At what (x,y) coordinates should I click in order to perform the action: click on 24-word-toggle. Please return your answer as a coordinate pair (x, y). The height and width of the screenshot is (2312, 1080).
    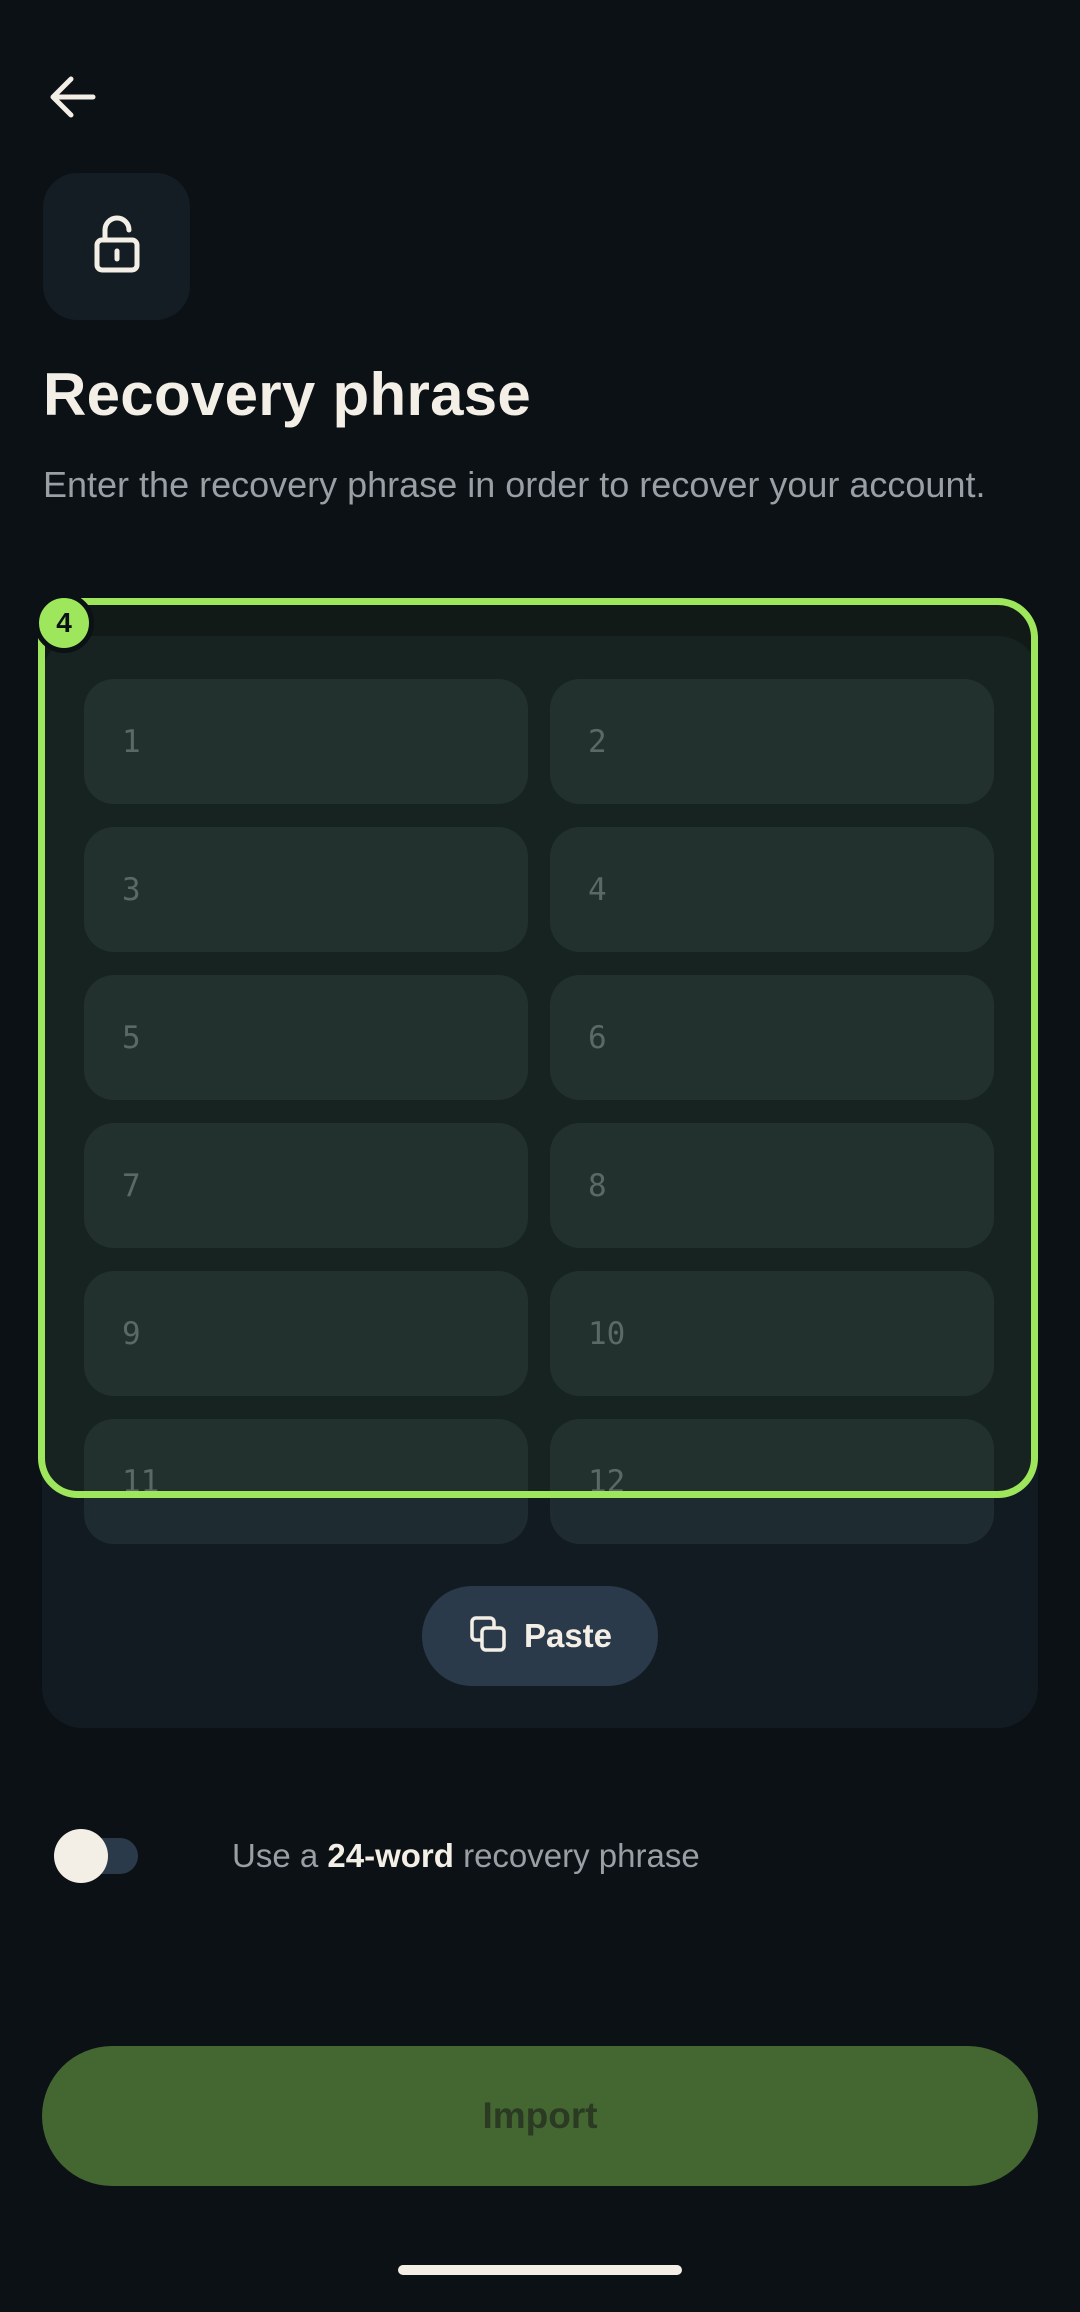
    Looking at the image, I should click on (96, 1856).